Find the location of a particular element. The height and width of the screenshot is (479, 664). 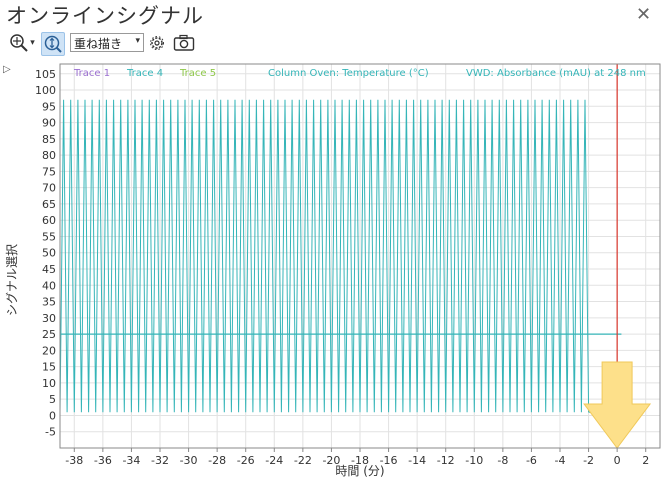

y-tick-label: 80 is located at coordinates (49, 155).